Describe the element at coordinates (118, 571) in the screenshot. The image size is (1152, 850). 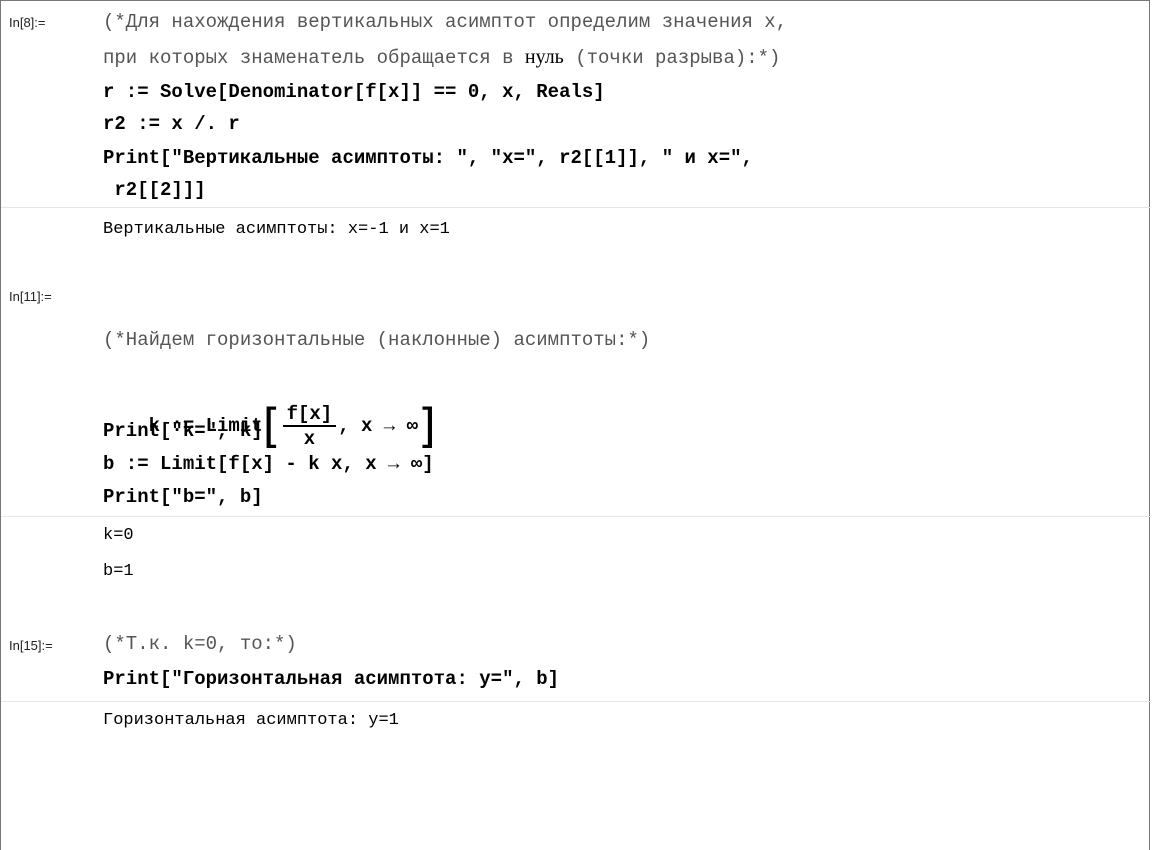
I see `output-b: b=1` at that location.